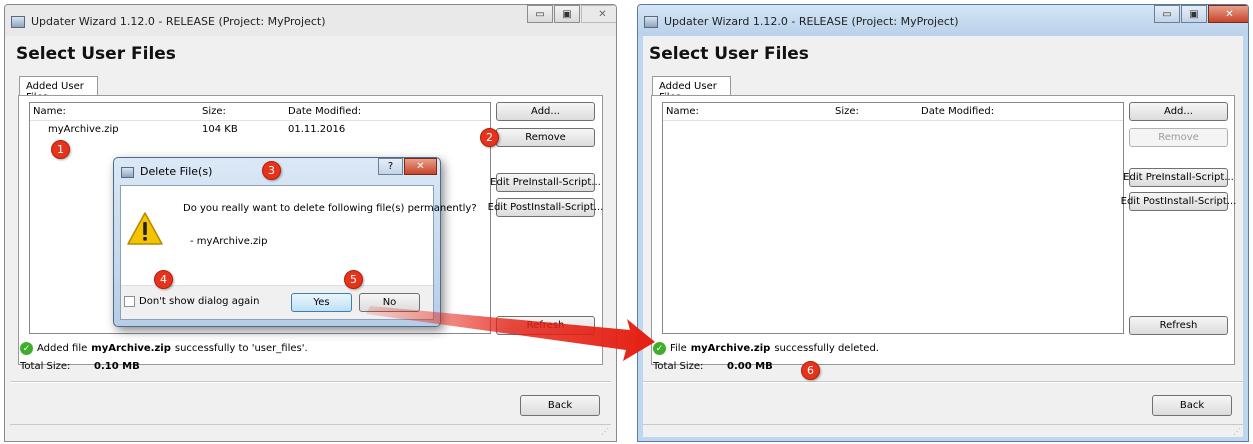  Describe the element at coordinates (199, 301) in the screenshot. I see `checkbox-label: Don't show dialog again` at that location.